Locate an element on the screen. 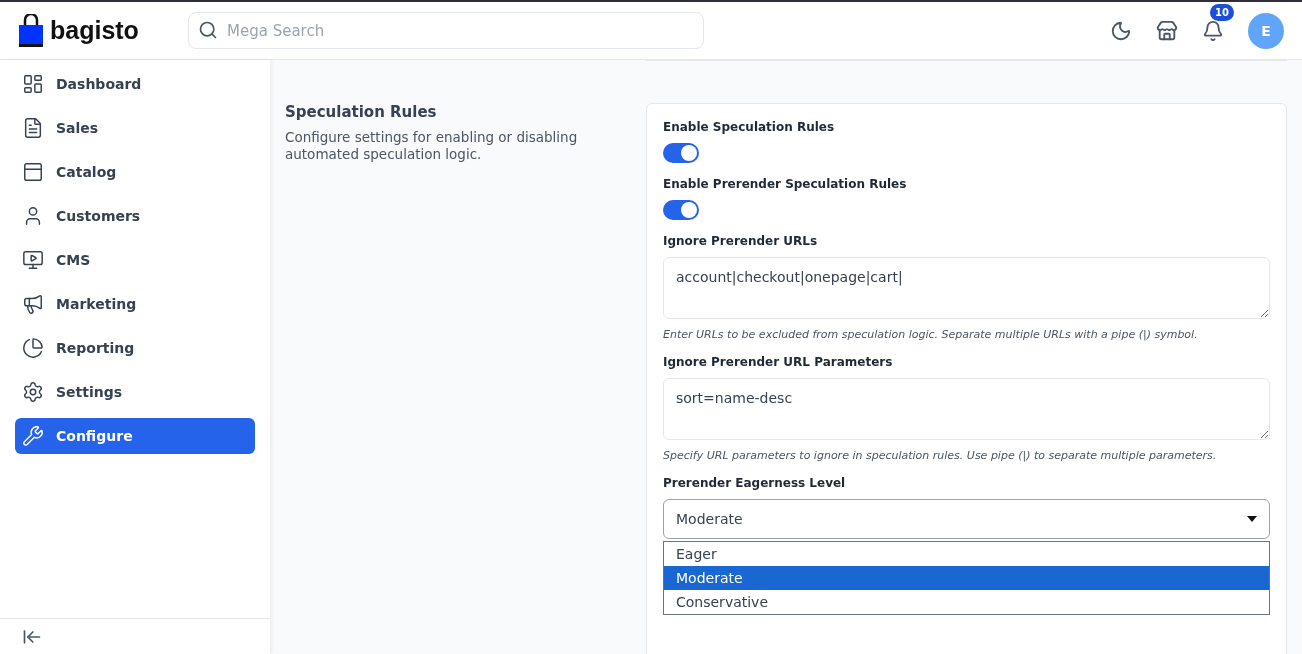 This screenshot has height=654, width=1302. sidebar-item: Configure is located at coordinates (135, 436).